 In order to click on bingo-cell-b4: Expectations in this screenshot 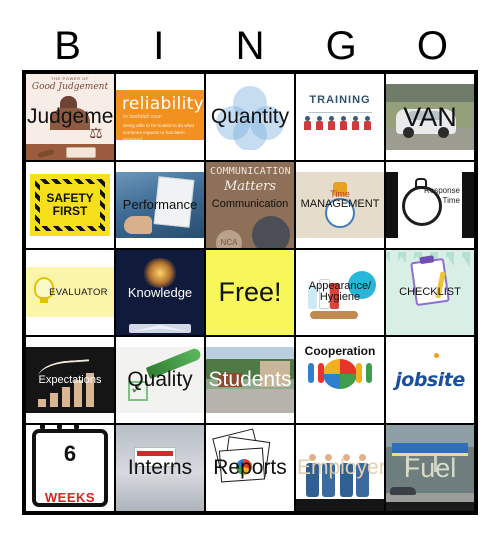, I will do `click(70, 380)`.